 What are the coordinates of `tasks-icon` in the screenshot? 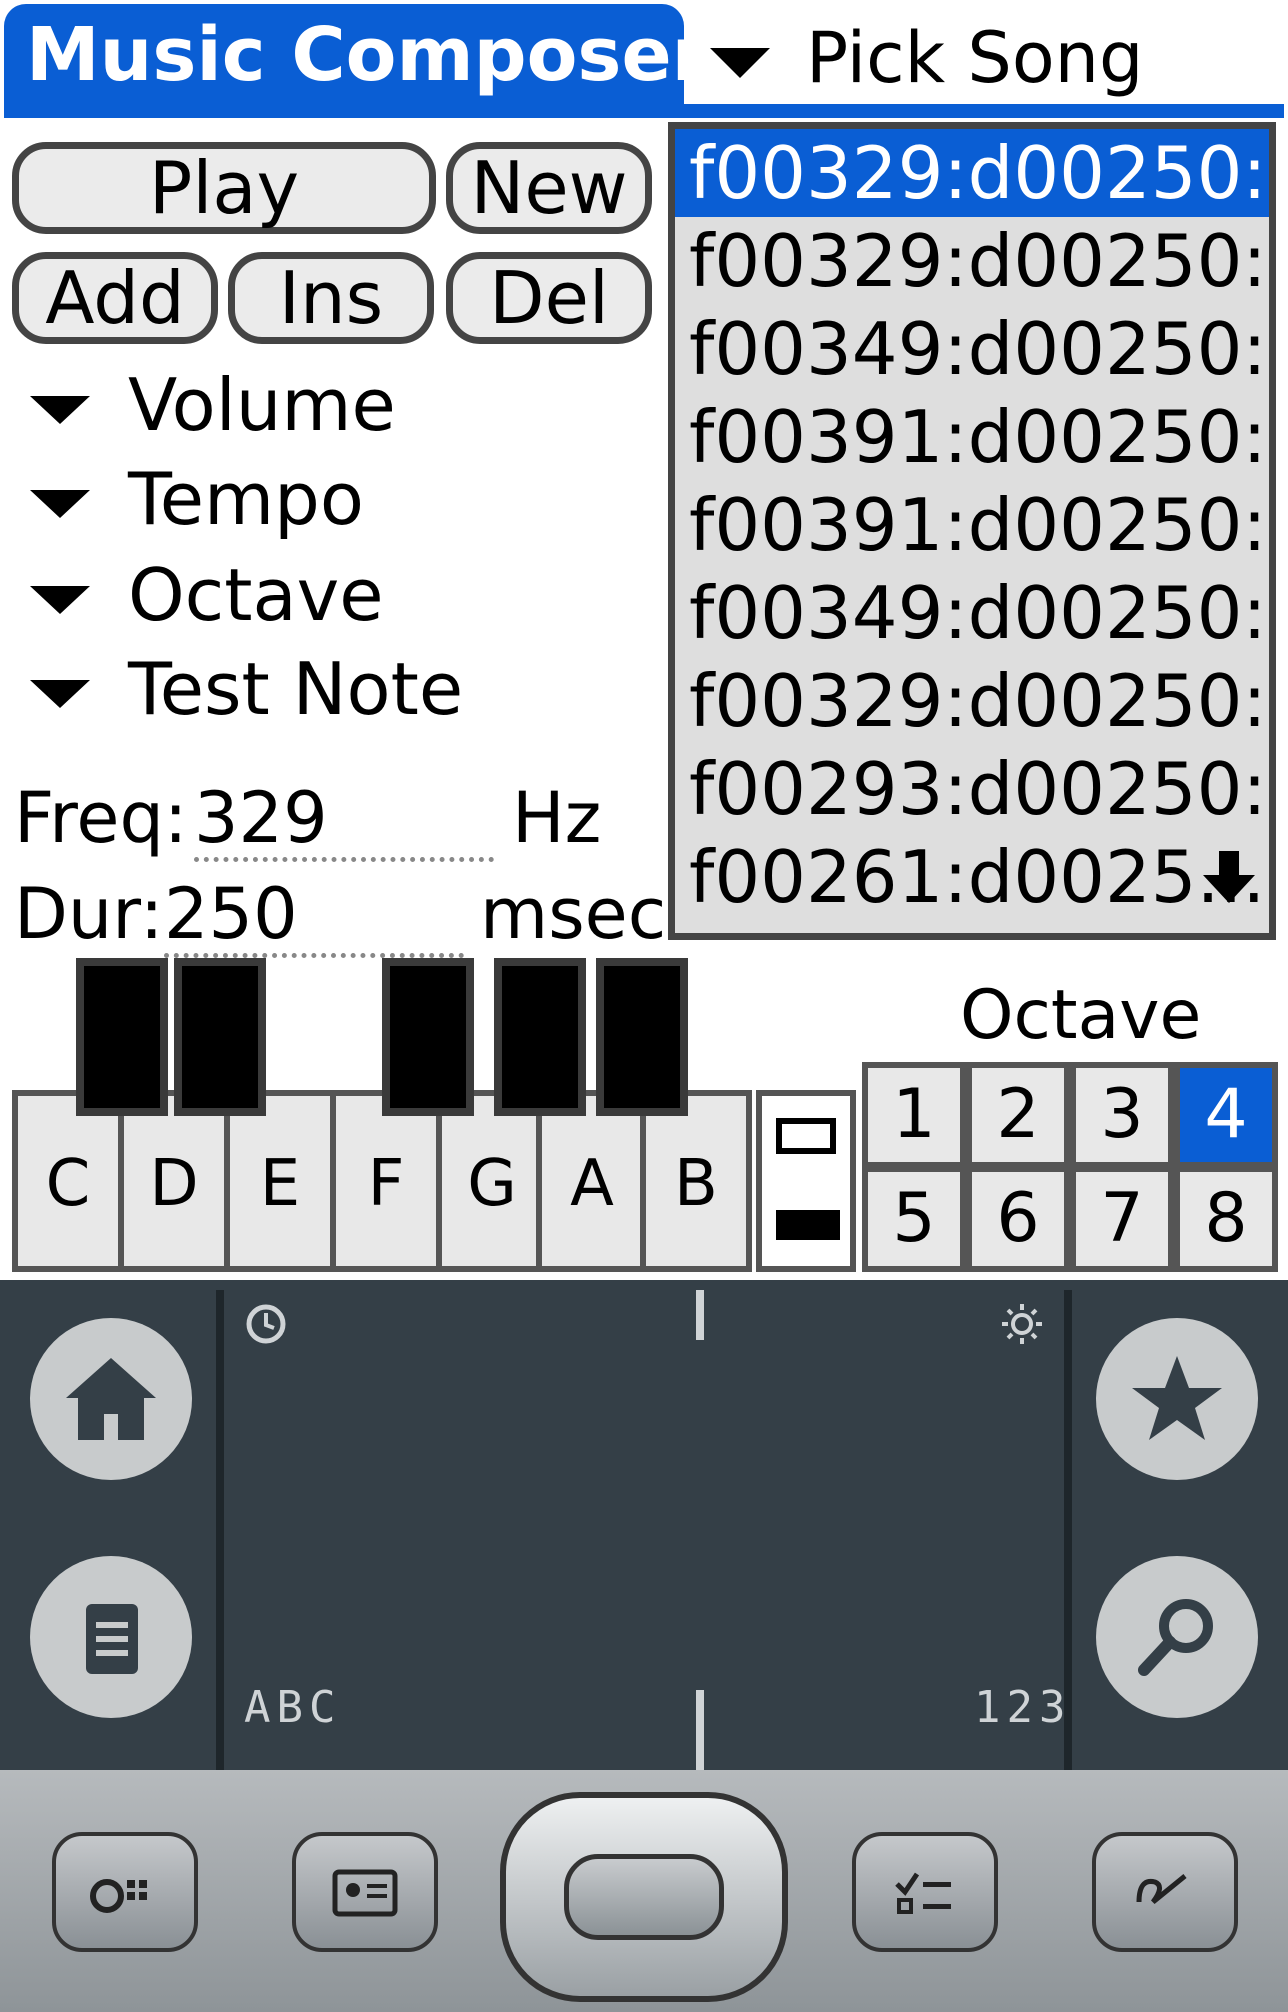 It's located at (923, 1893).